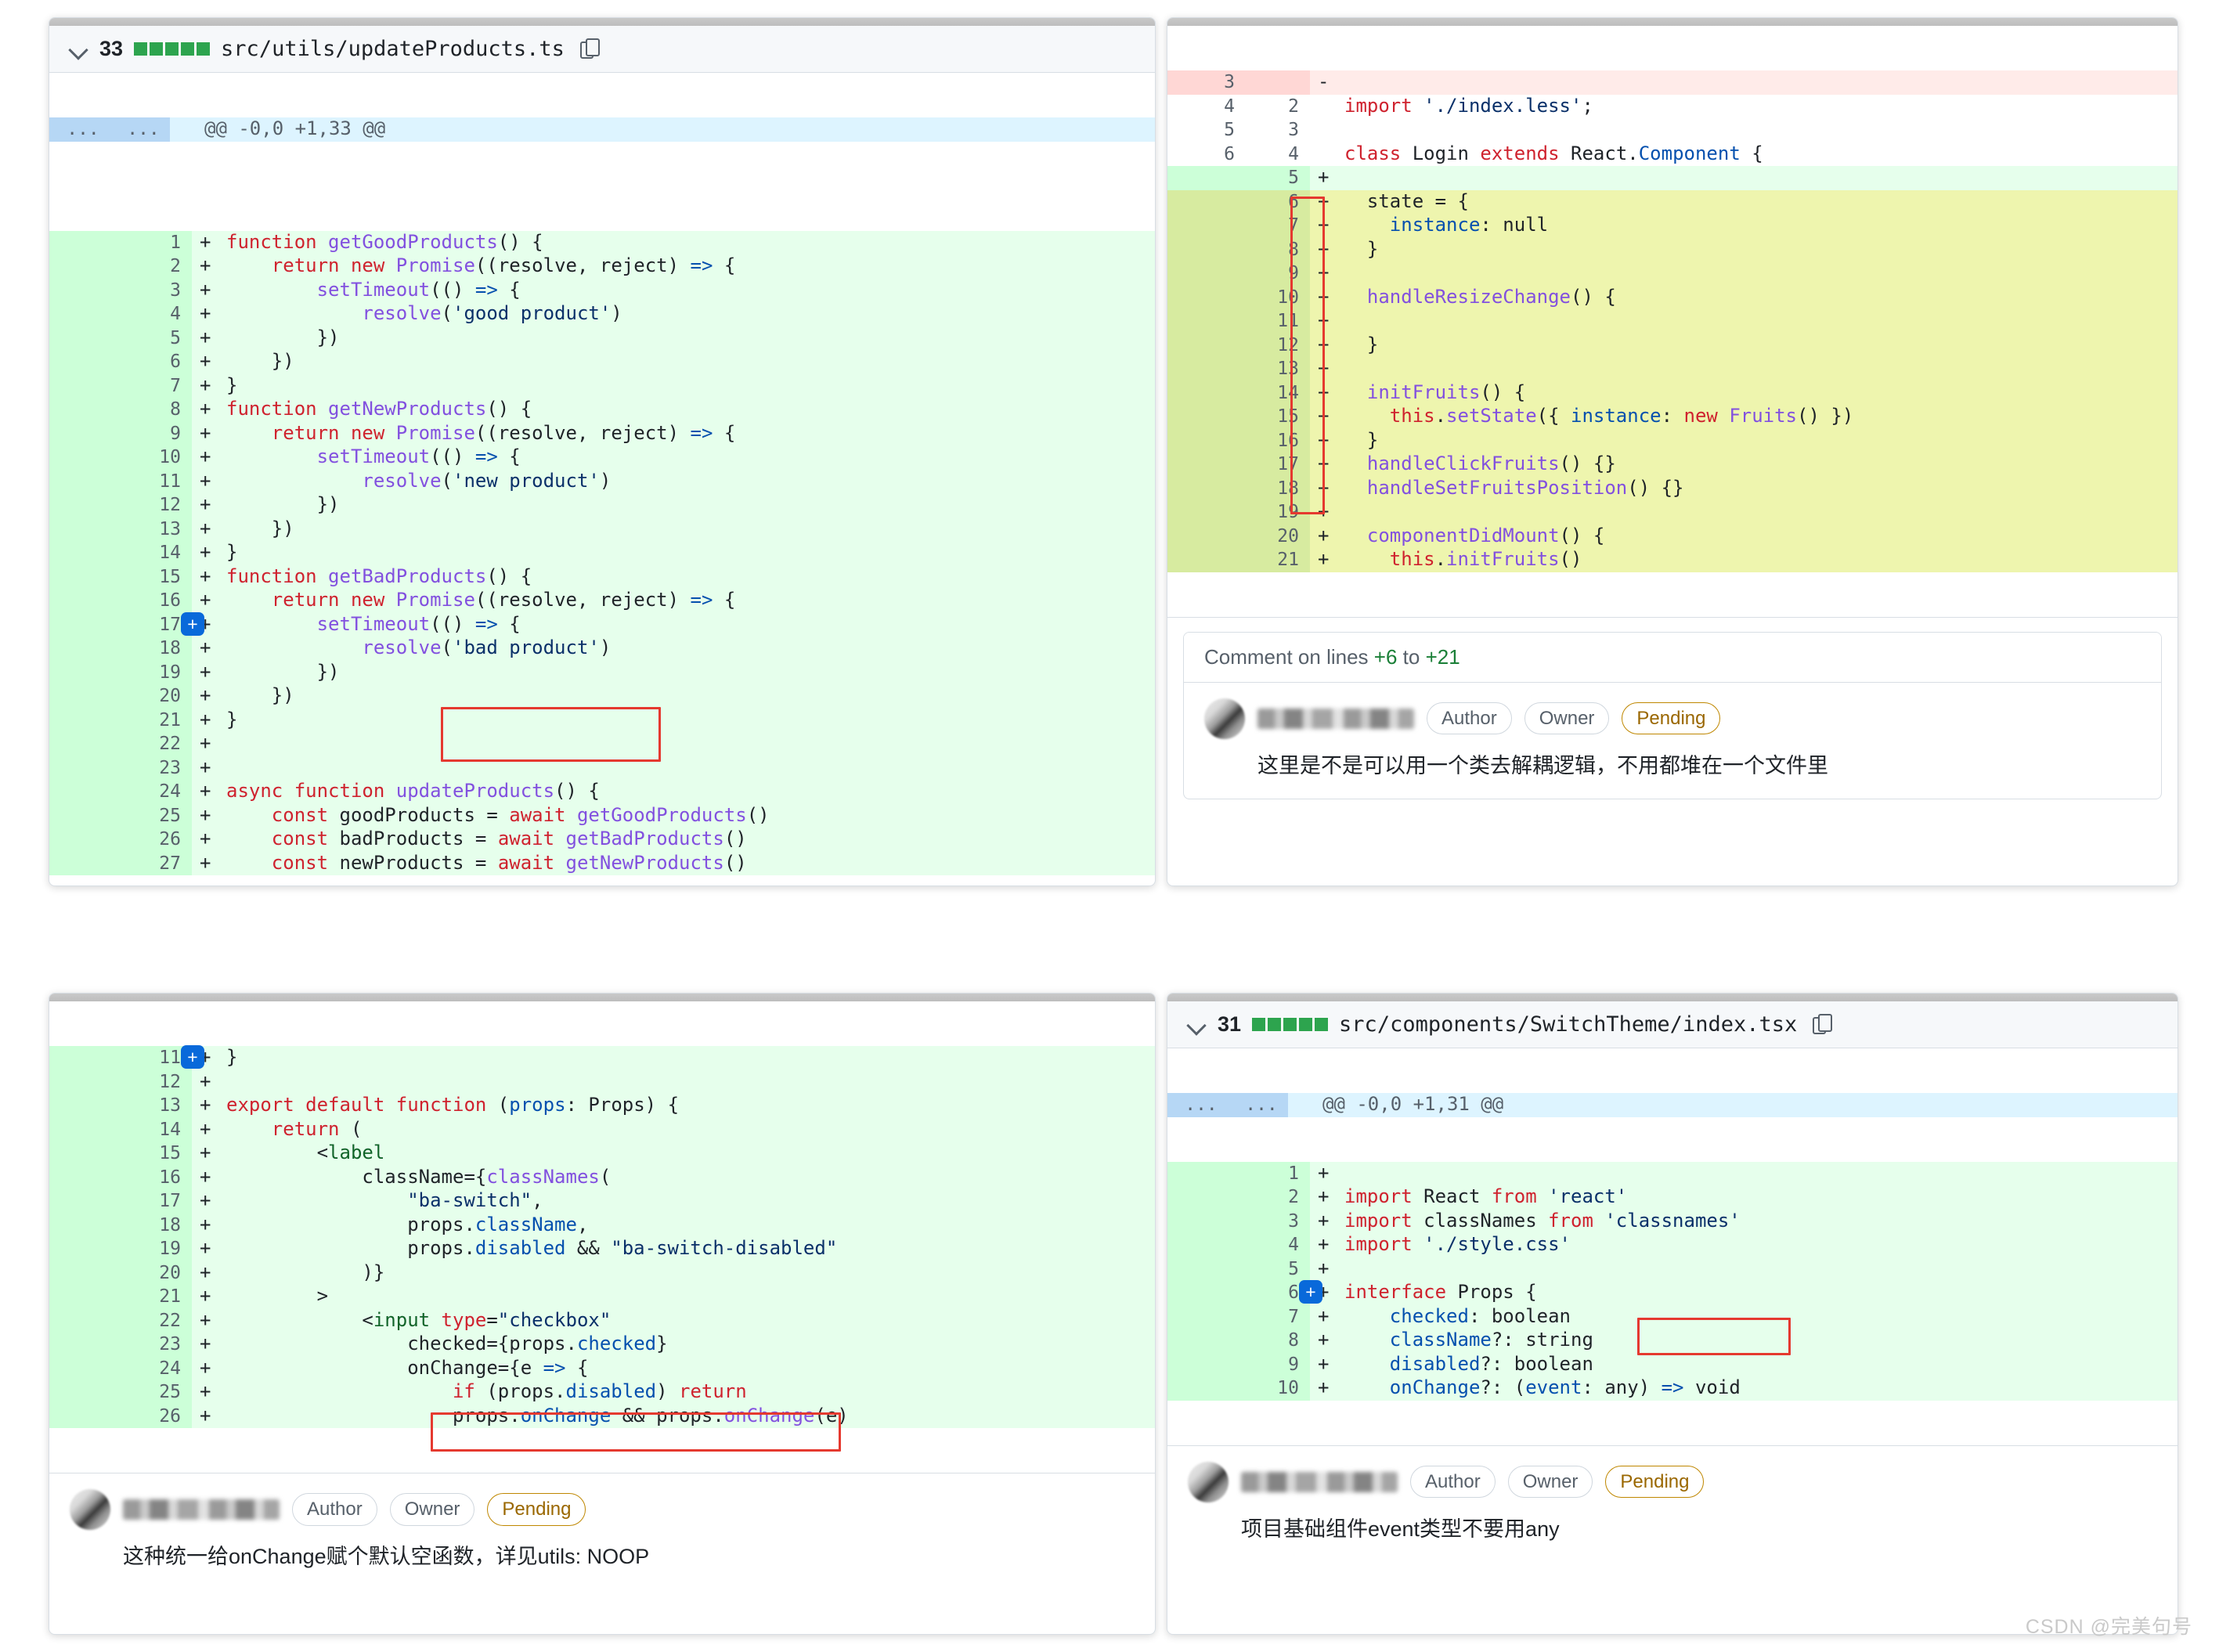  Describe the element at coordinates (602, 768) in the screenshot. I see `diff-row: 23 +` at that location.